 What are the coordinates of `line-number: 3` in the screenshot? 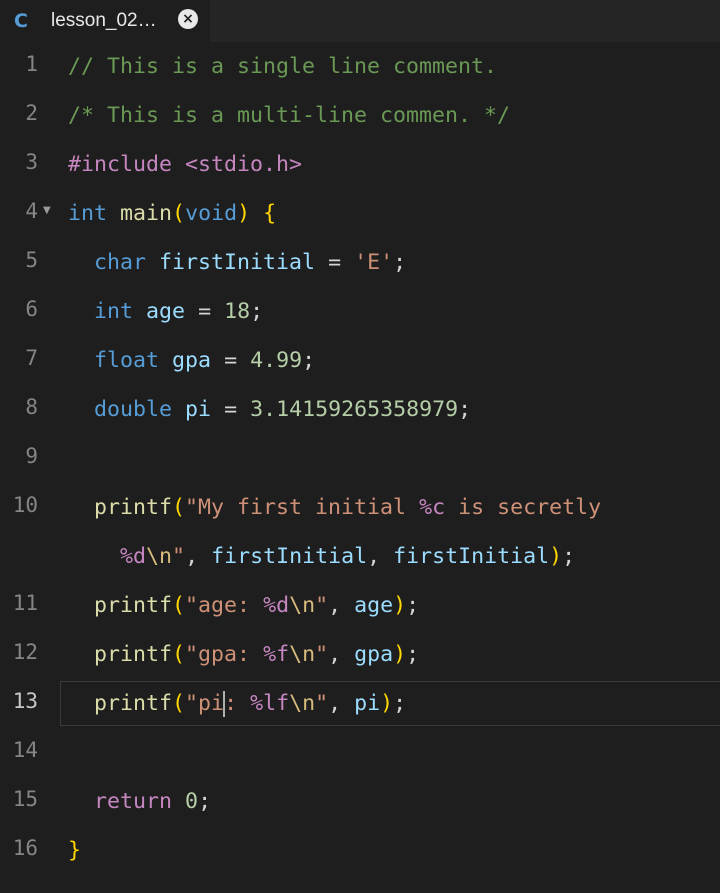 It's located at (31, 162).